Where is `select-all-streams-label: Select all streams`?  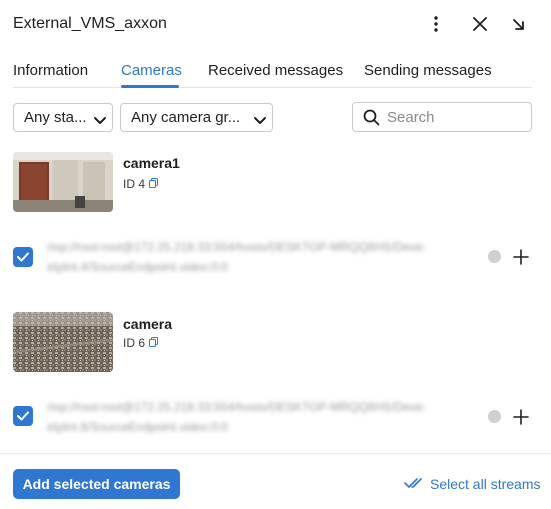 select-all-streams-label: Select all streams is located at coordinates (485, 484).